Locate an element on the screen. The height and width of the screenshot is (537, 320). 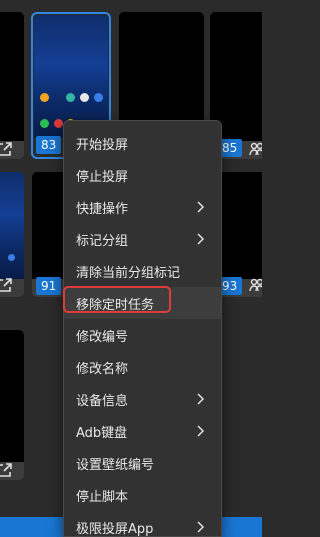
menu-item-stop-script: 停止脚本 is located at coordinates (142, 495).